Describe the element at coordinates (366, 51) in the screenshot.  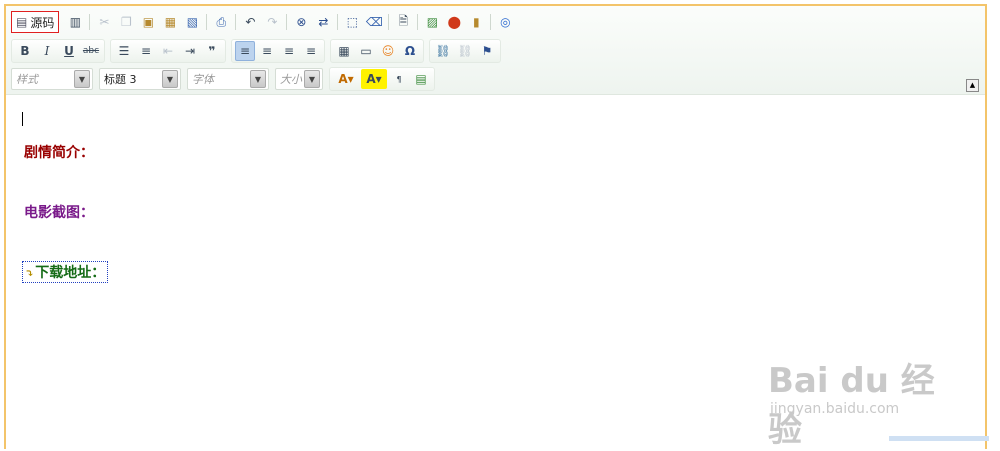
I see `horizontal-rule-icon: ▭` at that location.